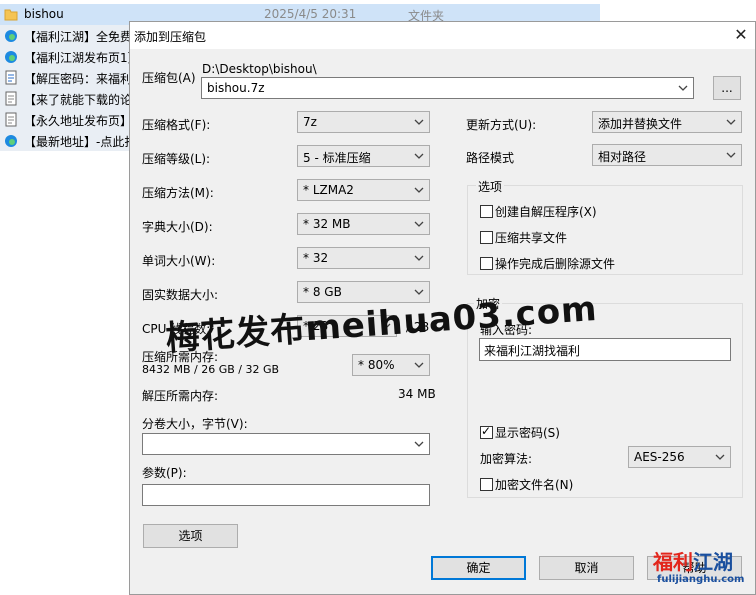 This screenshot has height=595, width=756. Describe the element at coordinates (78, 37) in the screenshot. I see `file-name: 【福利江湖】全免费` at that location.